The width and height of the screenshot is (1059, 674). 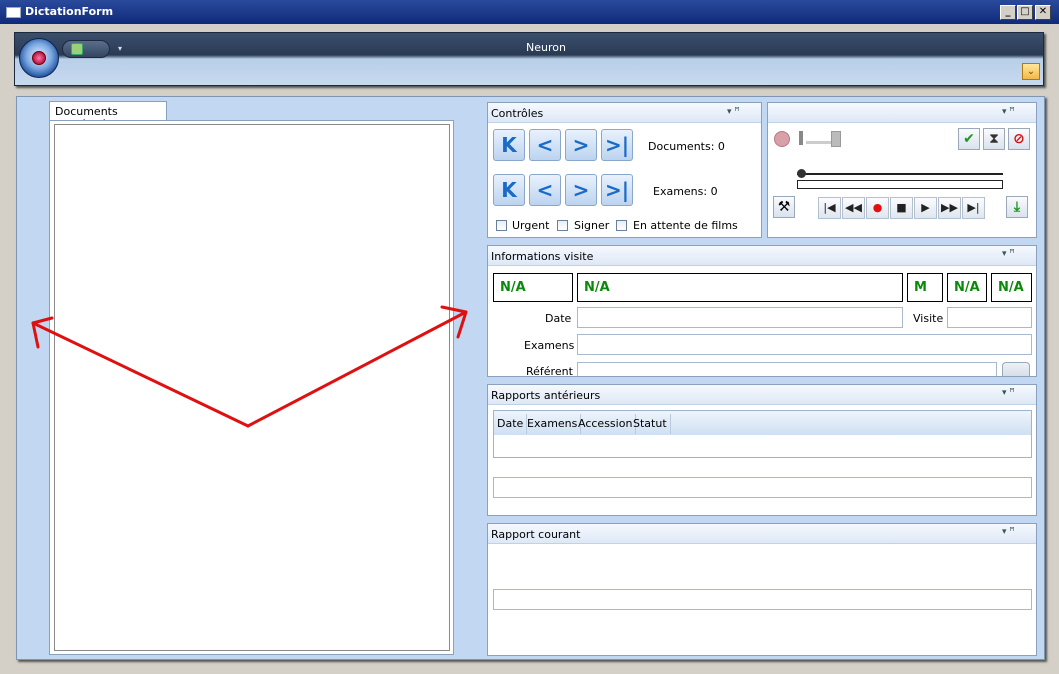 I want to click on annotation-arrowhead-left, so click(x=42, y=332).